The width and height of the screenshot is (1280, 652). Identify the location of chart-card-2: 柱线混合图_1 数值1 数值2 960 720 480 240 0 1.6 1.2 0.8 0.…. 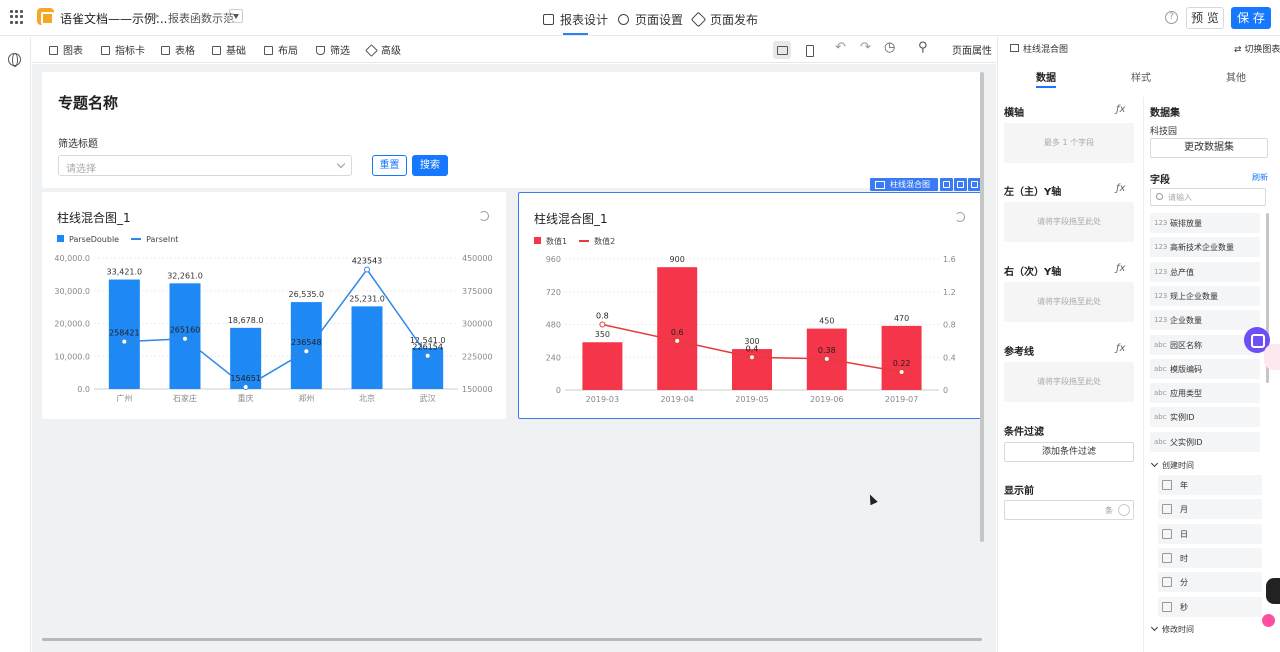
(750, 305).